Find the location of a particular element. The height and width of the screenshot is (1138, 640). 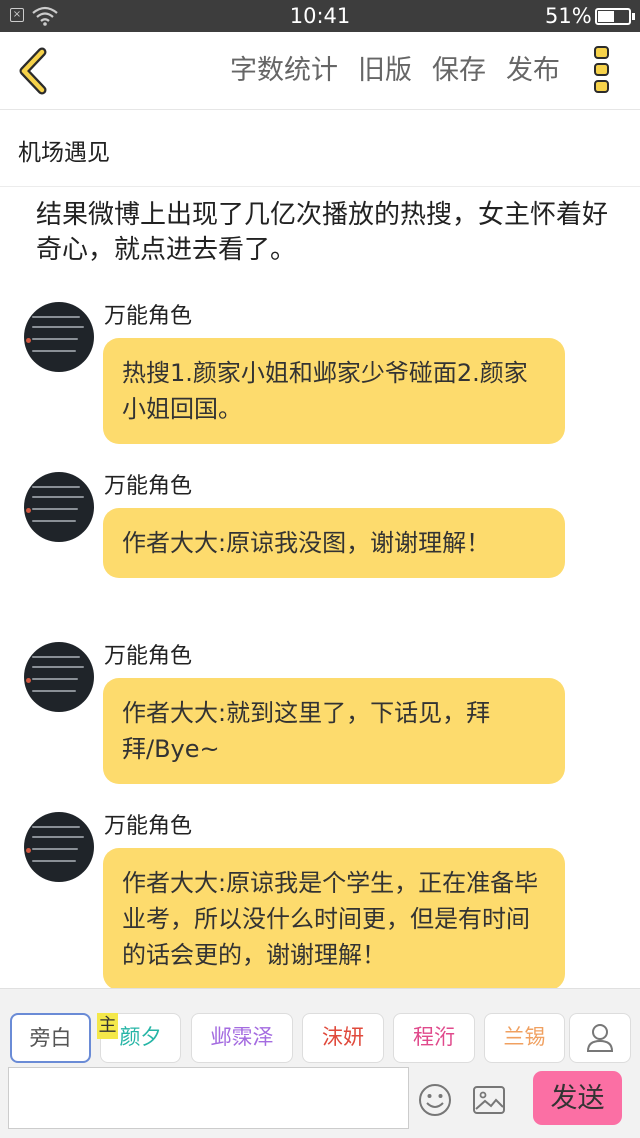

emoji-icon is located at coordinates (435, 1100).